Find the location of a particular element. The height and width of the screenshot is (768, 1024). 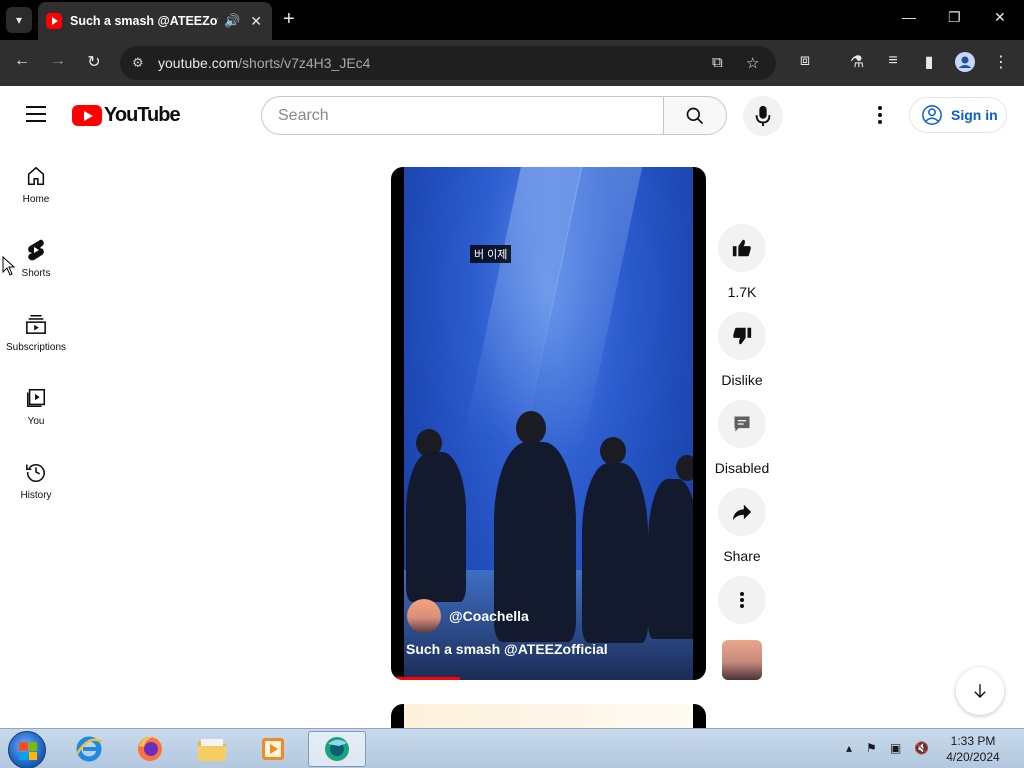

address-bar: ⚙ youtube.com/shorts/v7z4H3_JEc4 ⧉ ☆ is located at coordinates (448, 63).